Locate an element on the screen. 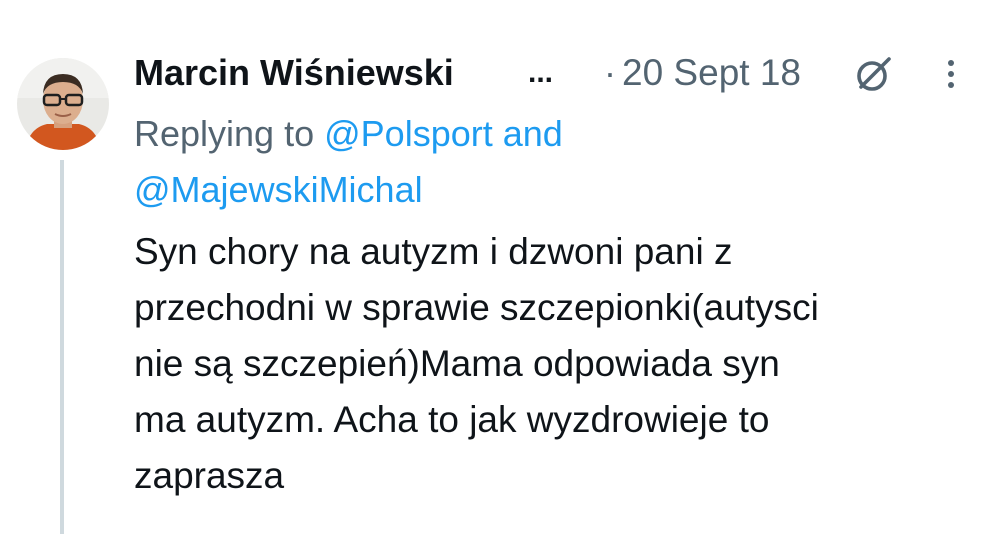 The height and width of the screenshot is (534, 1000). author-name: Marcin Wiśniewski is located at coordinates (294, 73).